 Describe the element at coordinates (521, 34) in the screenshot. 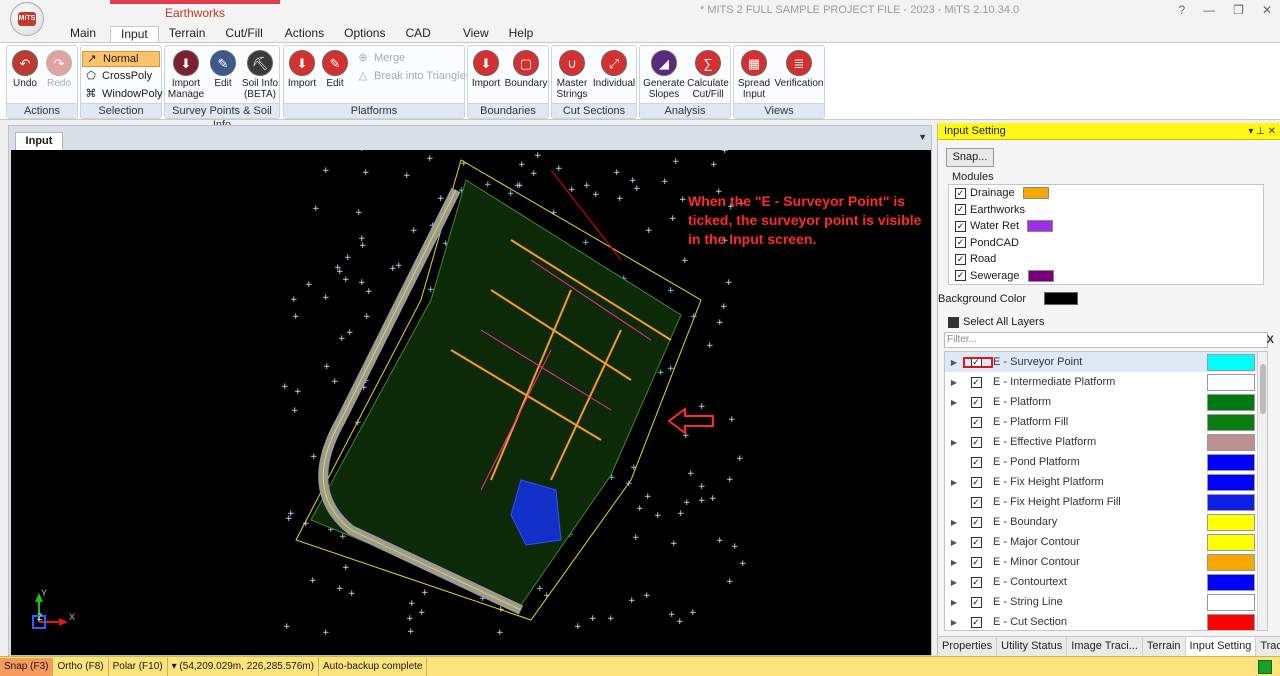

I see `tab-help: Help` at that location.